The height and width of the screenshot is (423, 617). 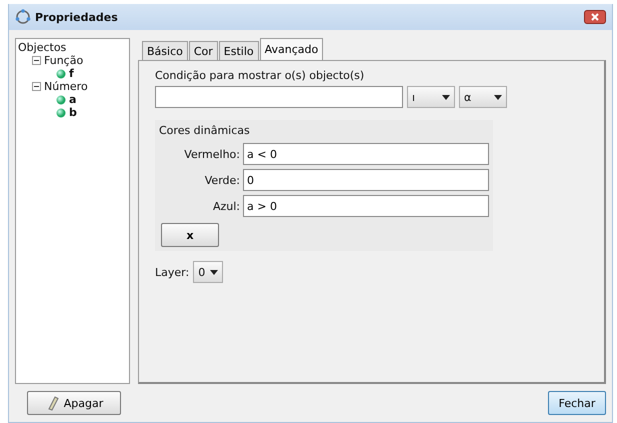 I want to click on close-button, so click(x=595, y=17).